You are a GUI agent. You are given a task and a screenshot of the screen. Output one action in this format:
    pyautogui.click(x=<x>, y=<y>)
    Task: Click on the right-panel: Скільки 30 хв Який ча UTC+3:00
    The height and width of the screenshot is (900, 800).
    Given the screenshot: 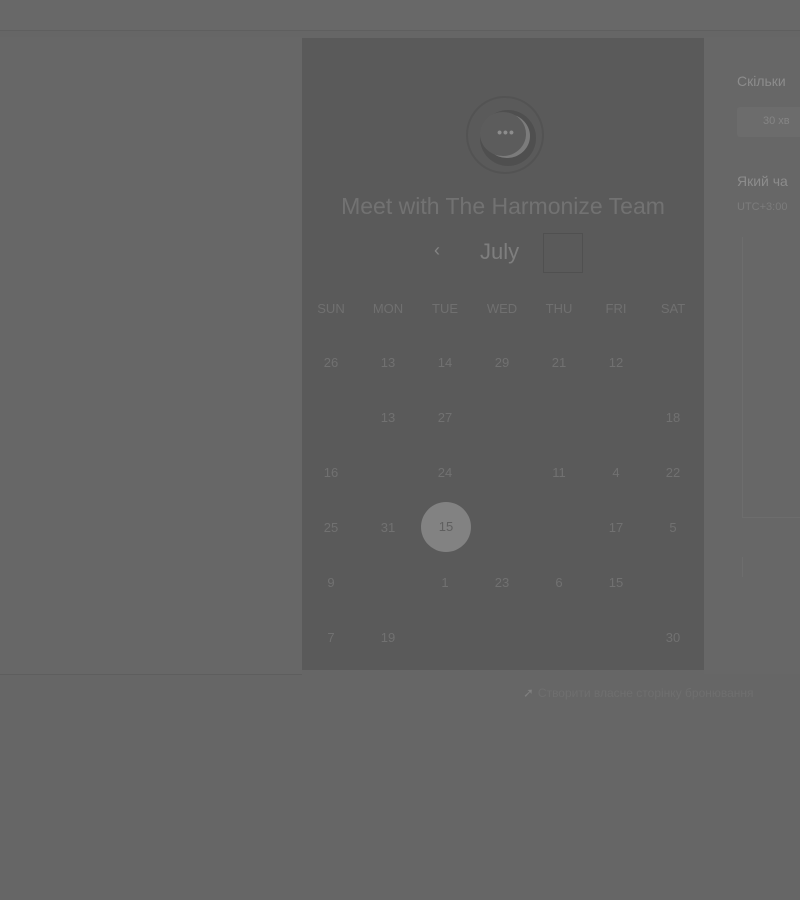 What is the action you would take?
    pyautogui.click(x=752, y=355)
    